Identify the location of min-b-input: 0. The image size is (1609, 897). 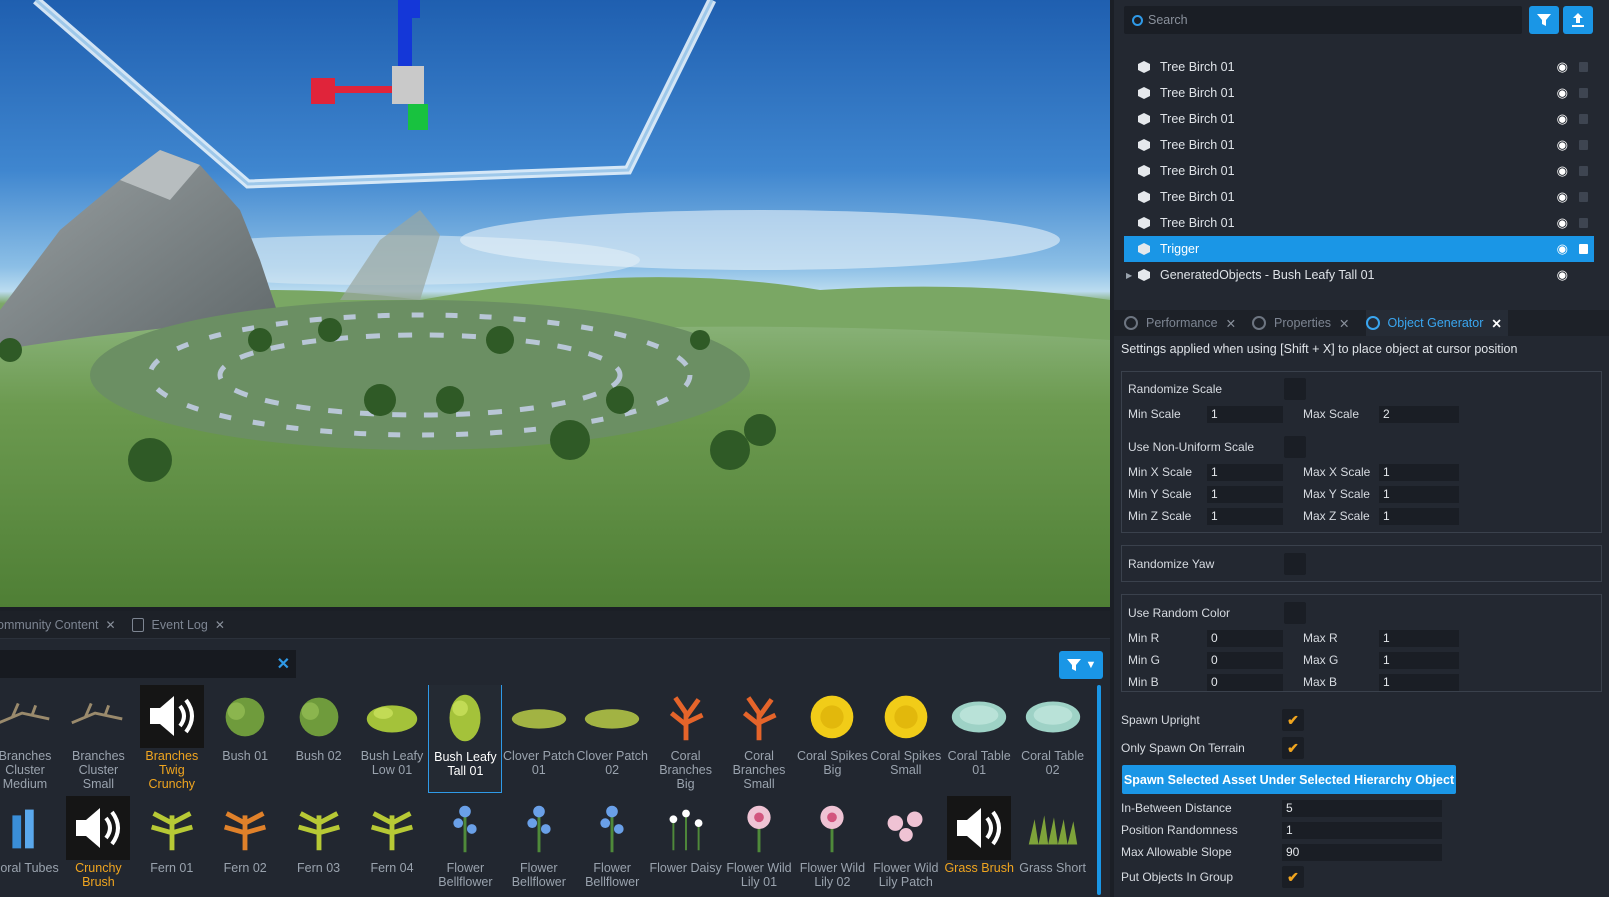
(1245, 682).